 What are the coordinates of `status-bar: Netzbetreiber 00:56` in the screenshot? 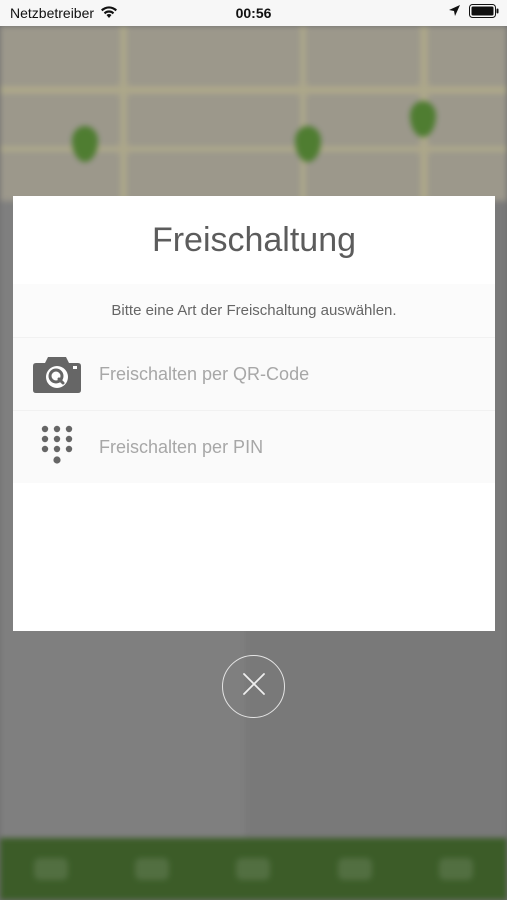 It's located at (253, 13).